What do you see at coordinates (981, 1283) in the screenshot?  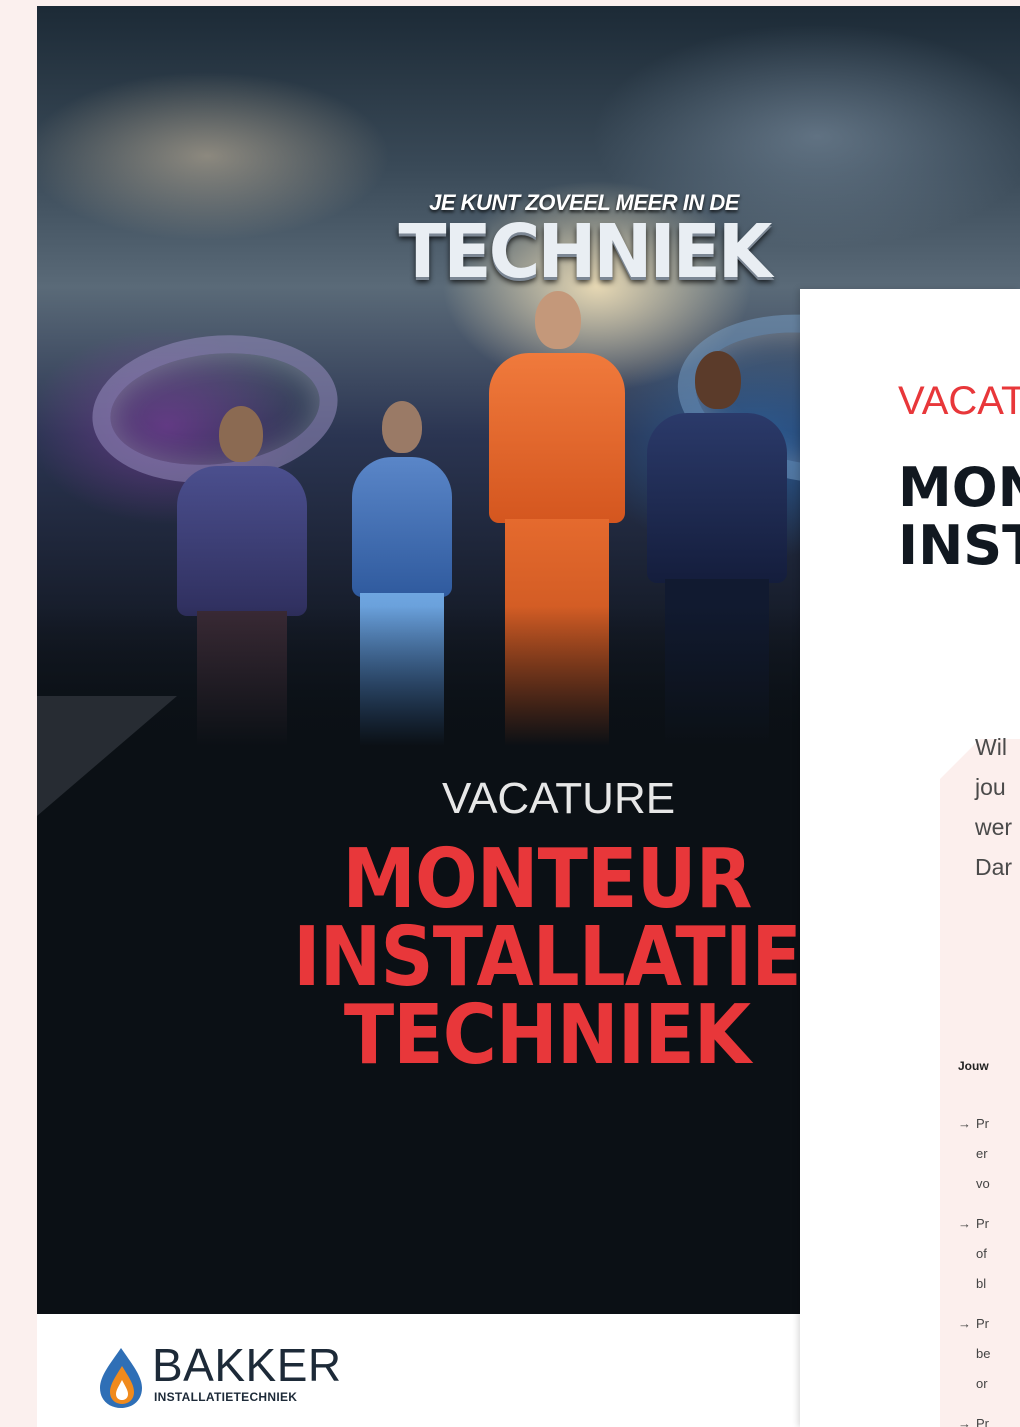 I see `list-item-line: bl` at bounding box center [981, 1283].